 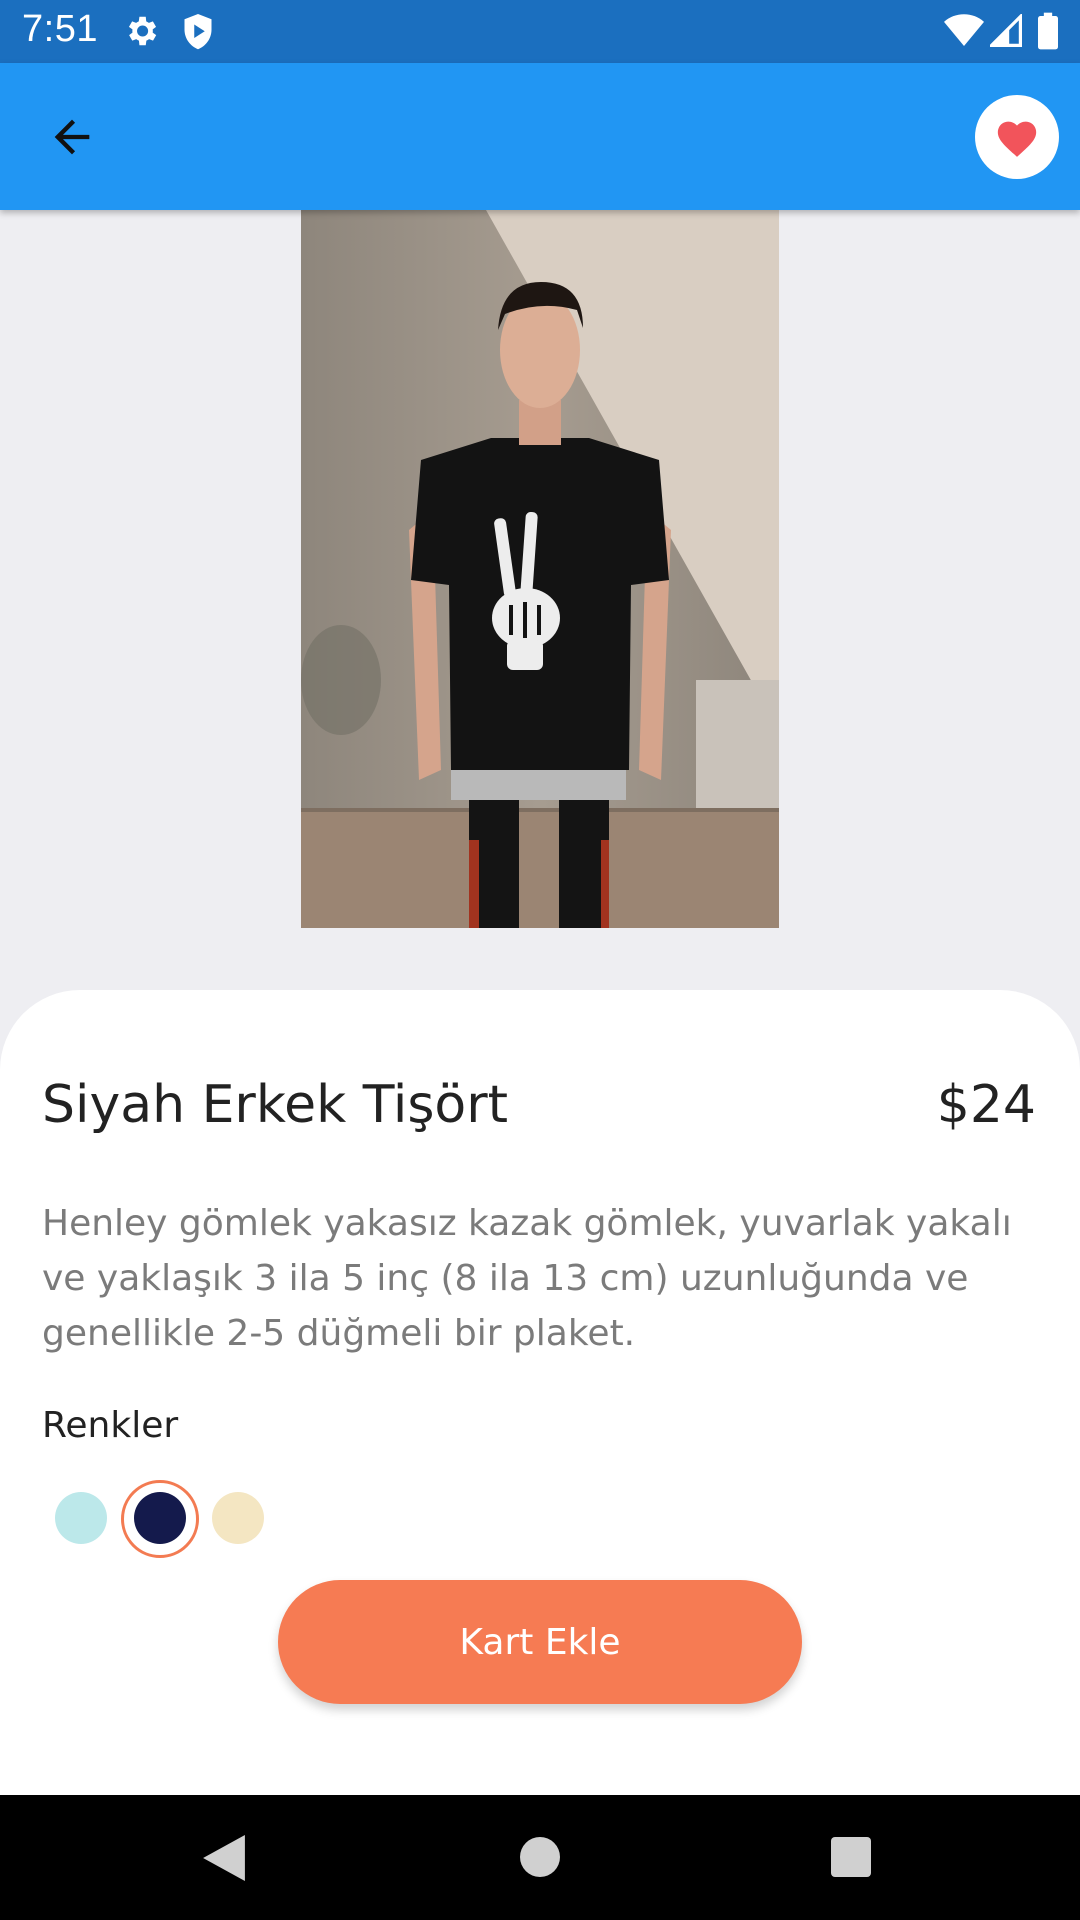 I want to click on system-nav-bar, so click(x=540, y=1857).